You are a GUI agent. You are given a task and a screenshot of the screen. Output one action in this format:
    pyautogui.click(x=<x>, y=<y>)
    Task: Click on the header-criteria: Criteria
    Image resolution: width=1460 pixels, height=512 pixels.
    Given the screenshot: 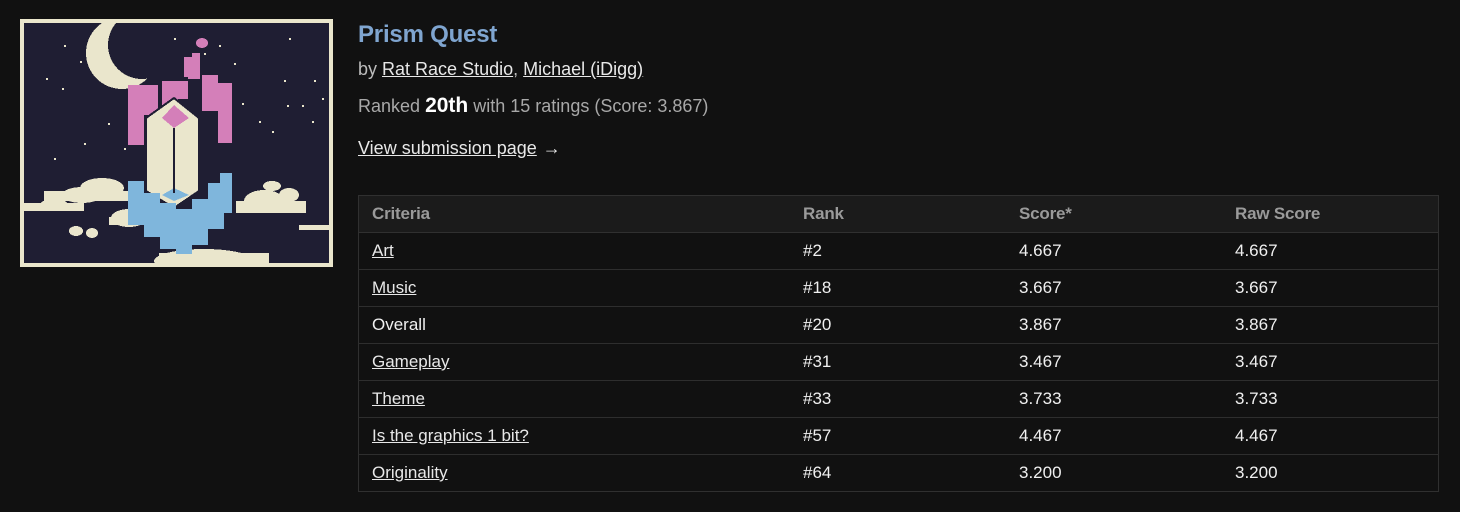 What is the action you would take?
    pyautogui.click(x=574, y=214)
    